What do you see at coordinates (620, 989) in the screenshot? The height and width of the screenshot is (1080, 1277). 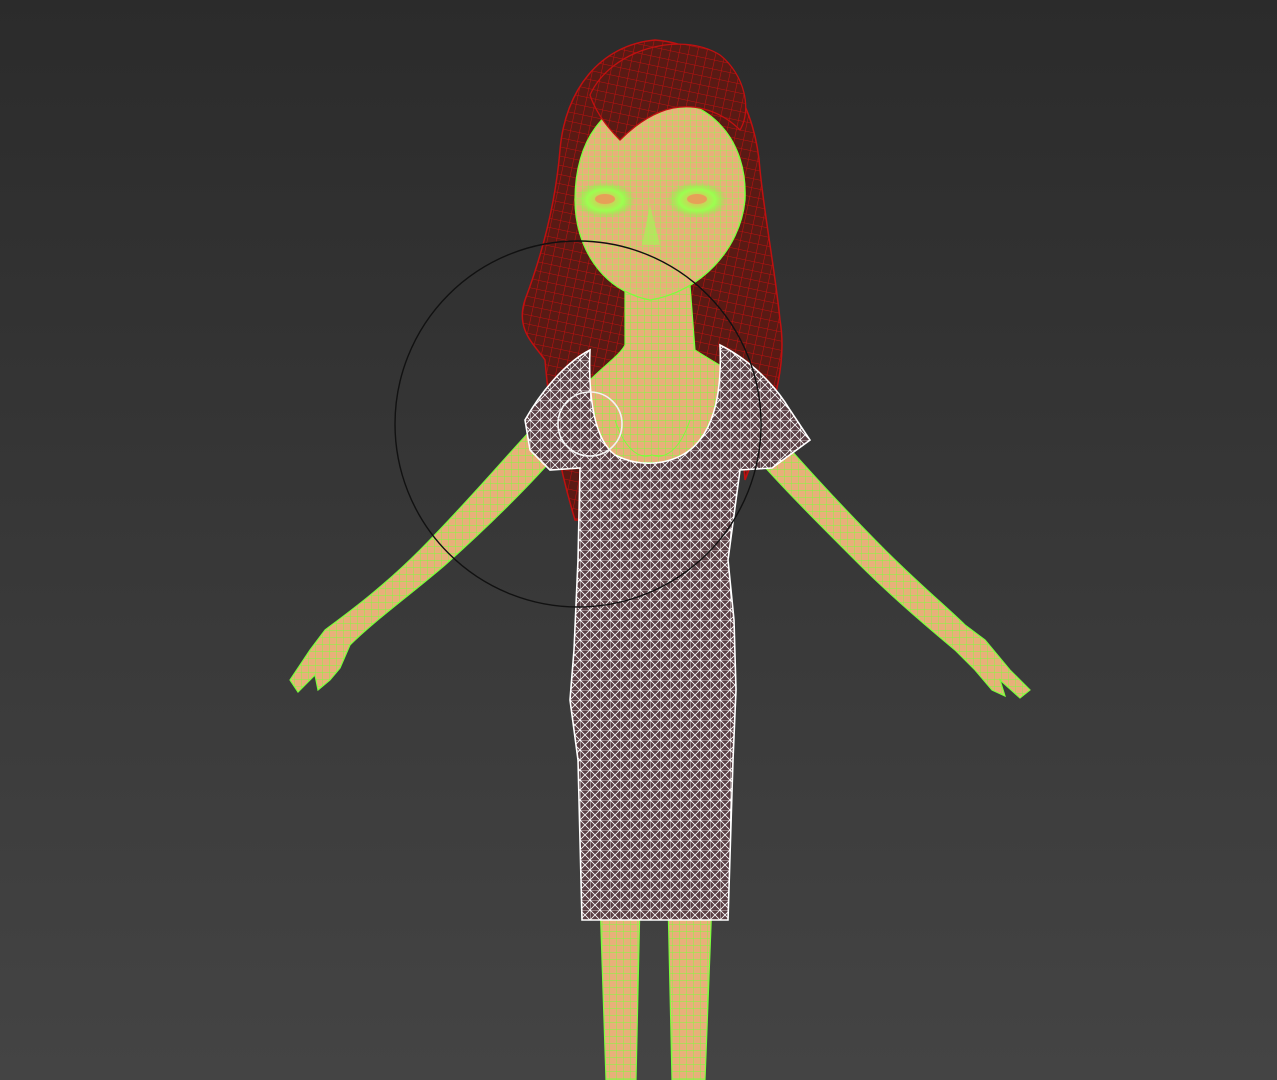 I see `left-leg` at bounding box center [620, 989].